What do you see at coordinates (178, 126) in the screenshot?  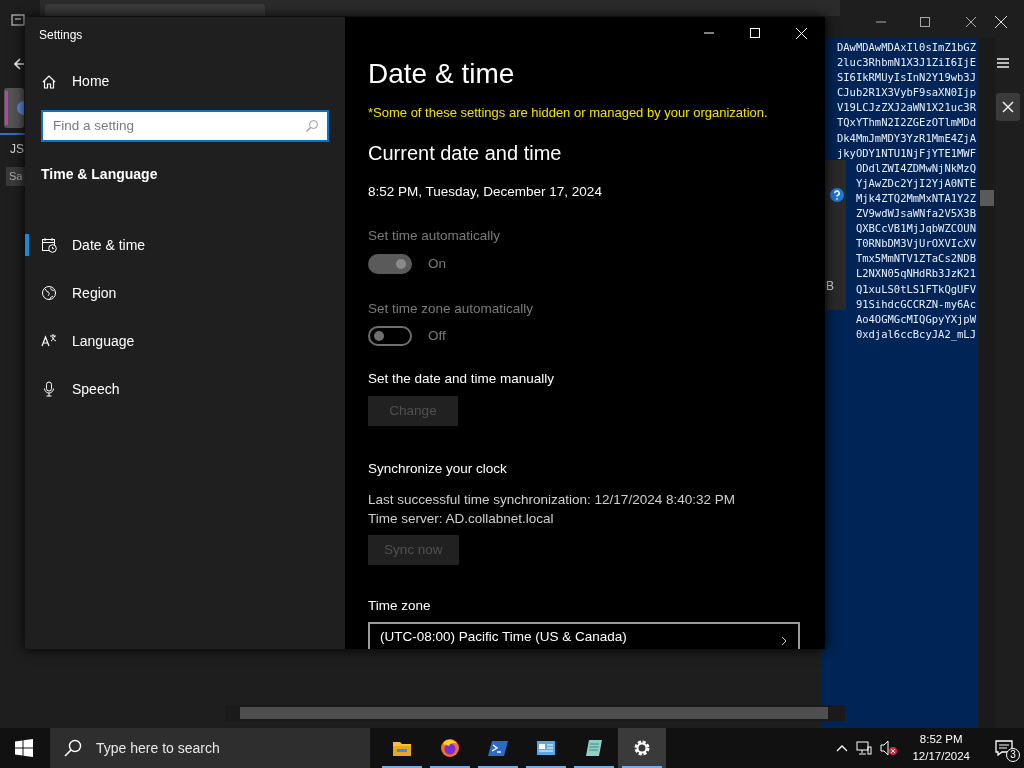 I see `search-field: Find a setting` at bounding box center [178, 126].